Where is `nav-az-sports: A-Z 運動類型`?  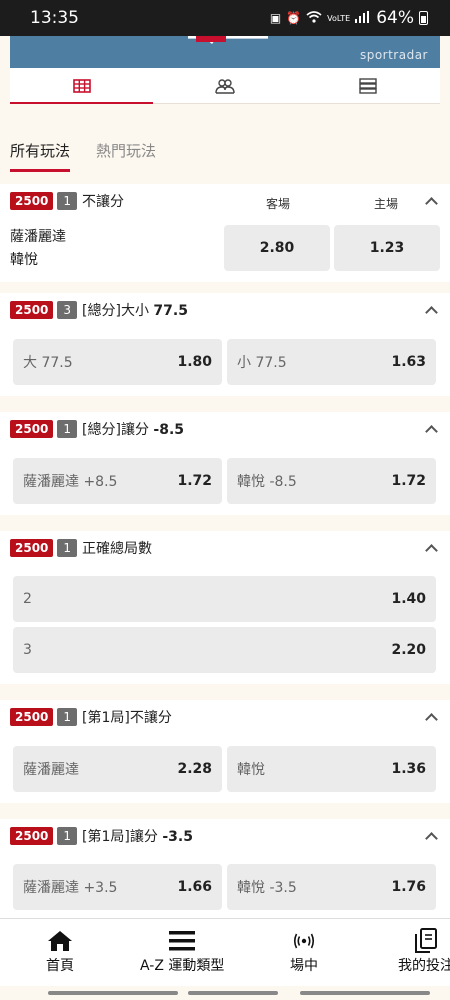
nav-az-sports: A-Z 運動類型 is located at coordinates (182, 951).